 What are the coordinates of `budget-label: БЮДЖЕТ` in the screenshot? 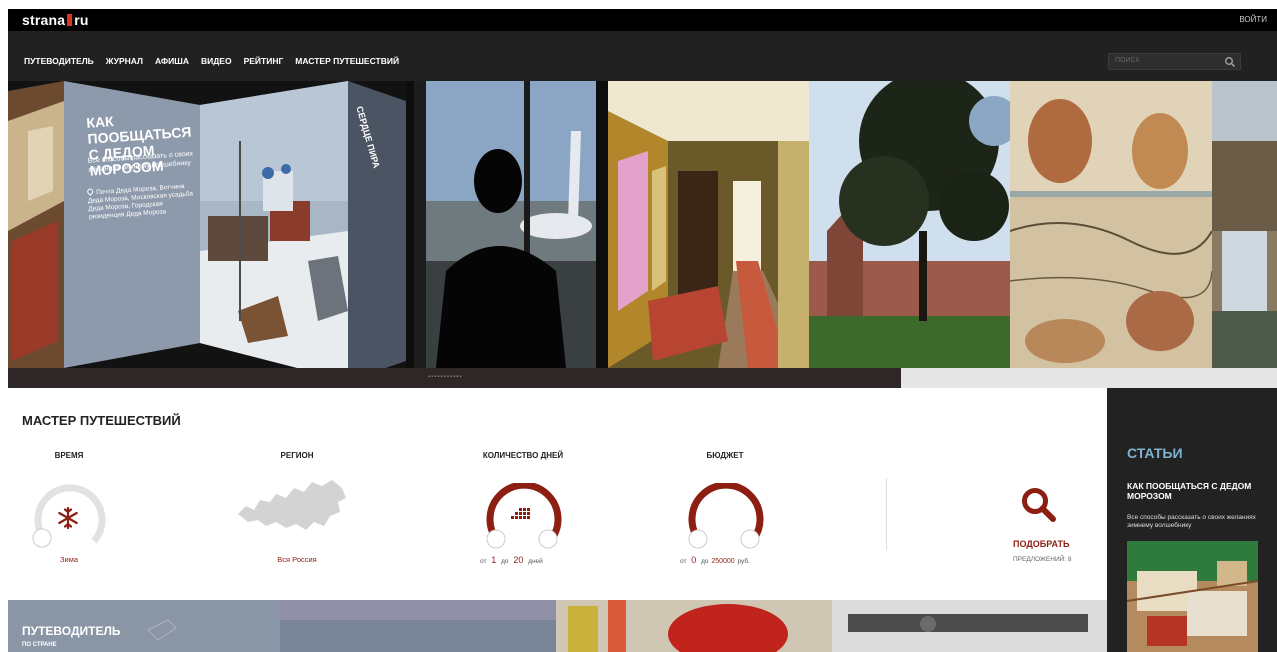 It's located at (725, 455).